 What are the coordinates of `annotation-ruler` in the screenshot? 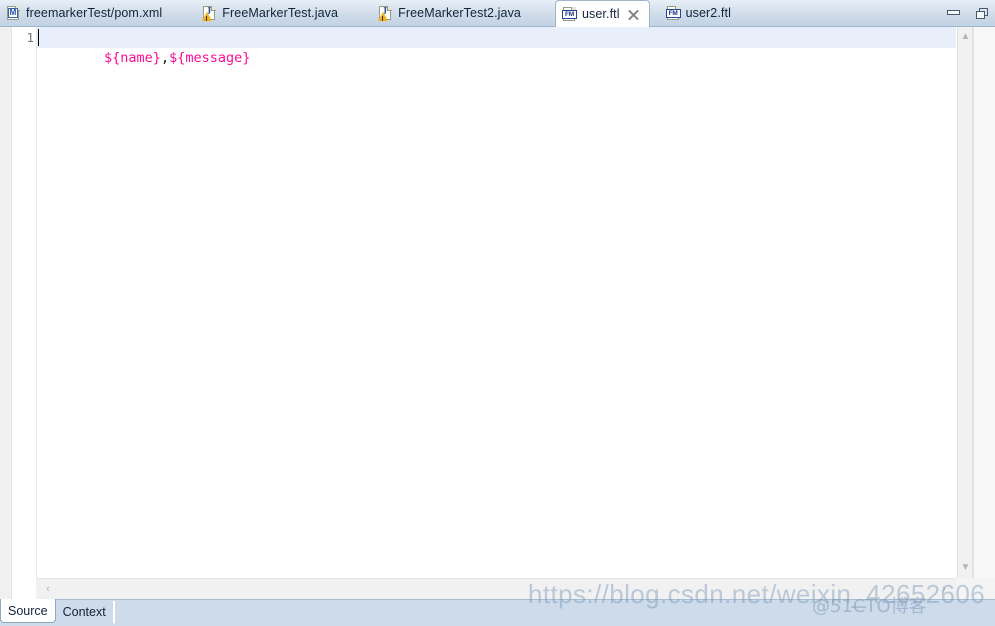 It's located at (6, 313).